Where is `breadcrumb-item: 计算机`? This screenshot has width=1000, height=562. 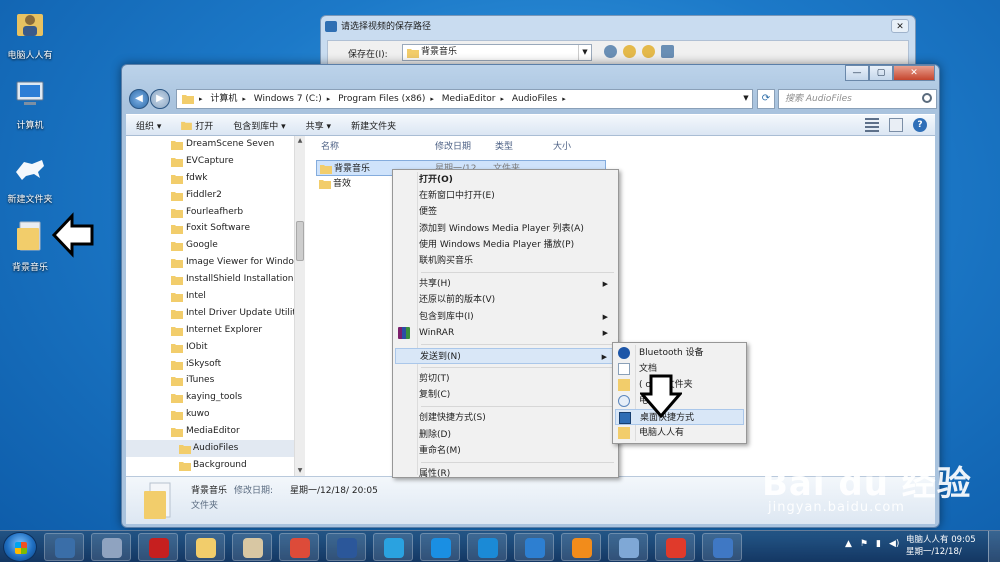 breadcrumb-item: 计算机 is located at coordinates (223, 99).